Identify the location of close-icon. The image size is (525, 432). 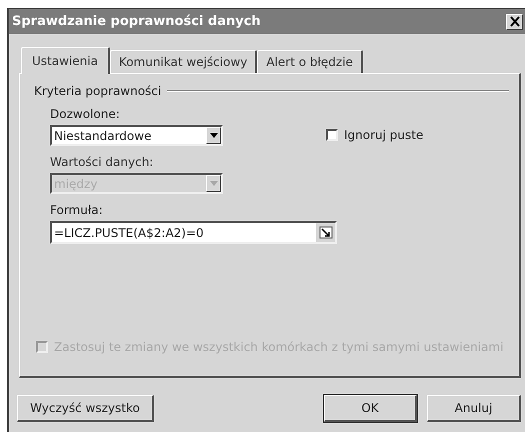
(514, 21).